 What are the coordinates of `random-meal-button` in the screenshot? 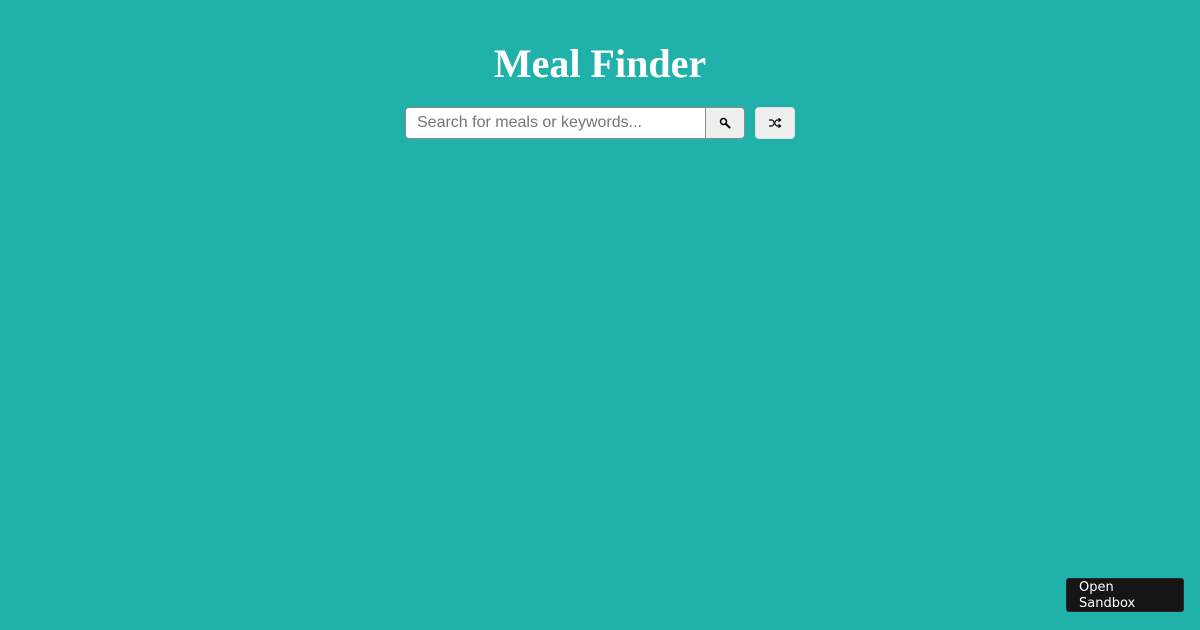 It's located at (775, 123).